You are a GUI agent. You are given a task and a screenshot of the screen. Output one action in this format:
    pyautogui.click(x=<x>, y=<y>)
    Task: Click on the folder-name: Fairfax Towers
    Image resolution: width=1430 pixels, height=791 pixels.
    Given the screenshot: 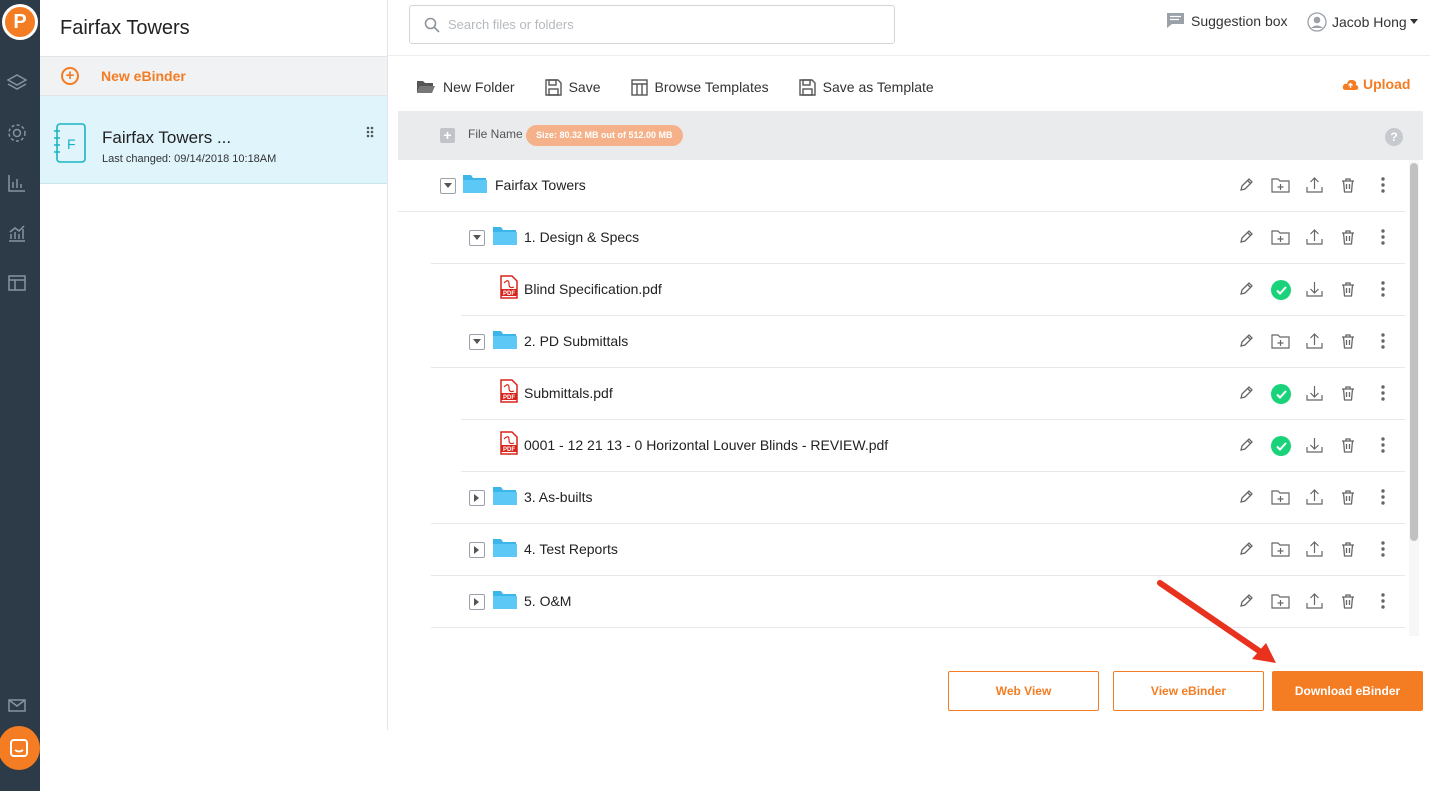 What is the action you would take?
    pyautogui.click(x=540, y=185)
    